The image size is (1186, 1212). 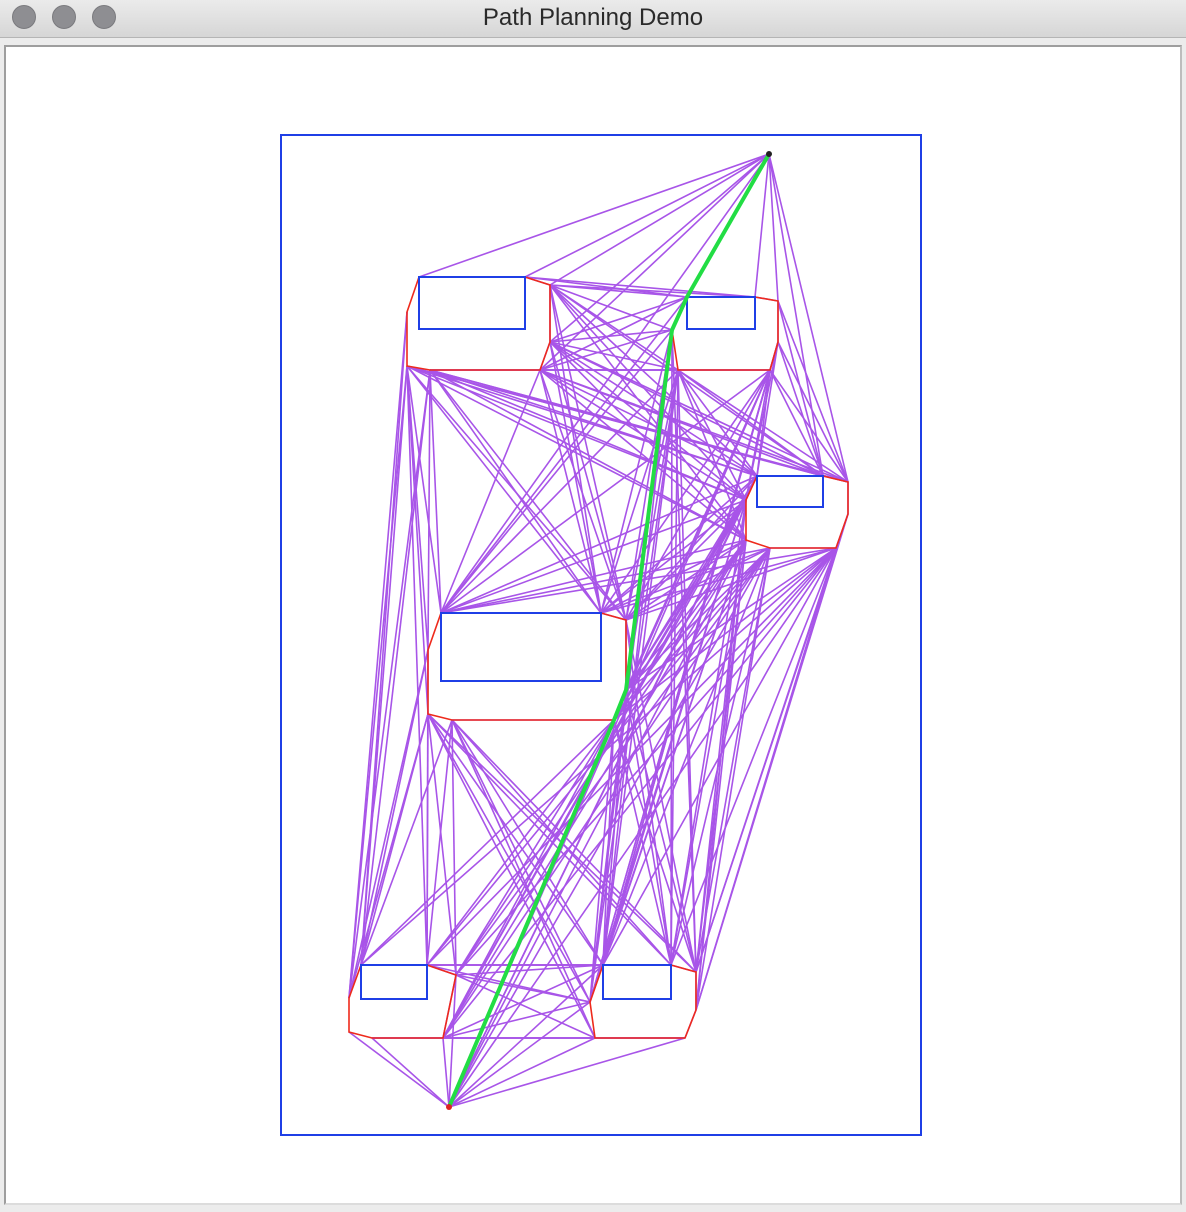 I want to click on start-point, so click(x=449, y=1107).